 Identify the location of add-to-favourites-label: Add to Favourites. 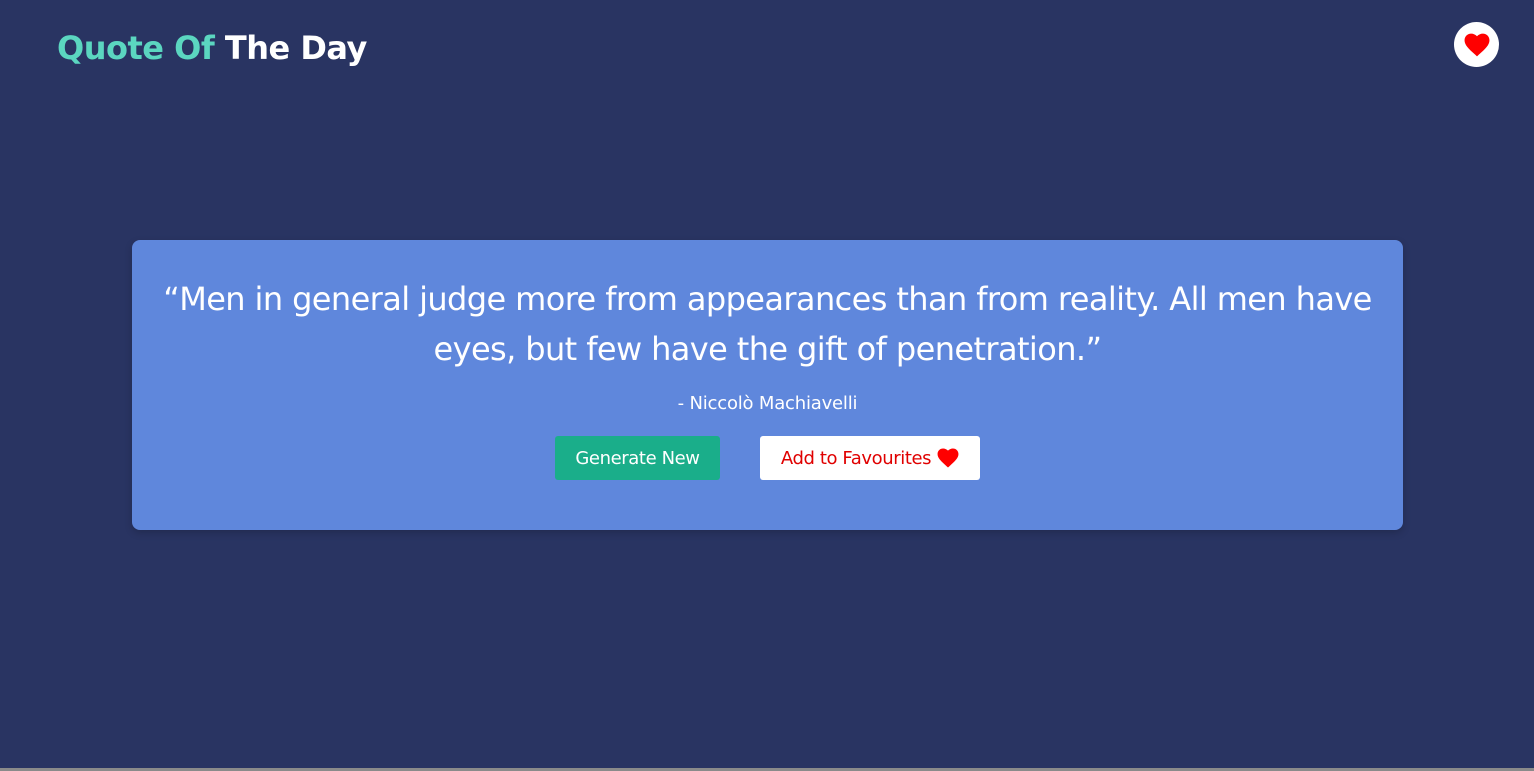
(856, 458).